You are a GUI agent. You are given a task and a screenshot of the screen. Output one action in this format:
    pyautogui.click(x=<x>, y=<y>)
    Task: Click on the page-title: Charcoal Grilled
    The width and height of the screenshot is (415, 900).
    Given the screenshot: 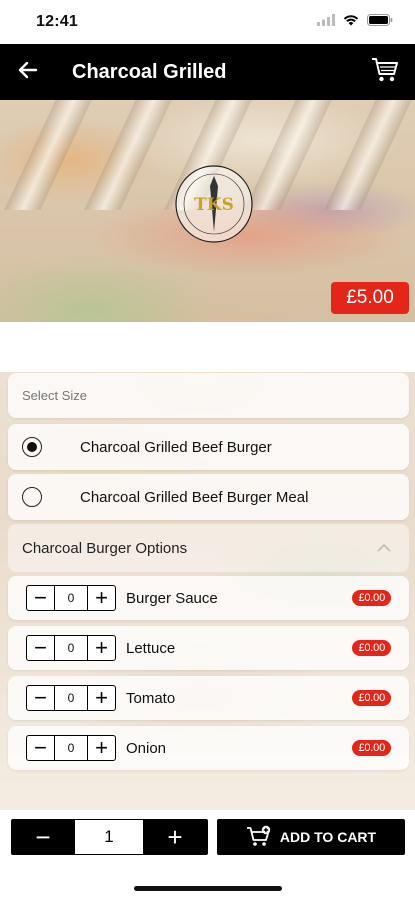 What is the action you would take?
    pyautogui.click(x=149, y=71)
    